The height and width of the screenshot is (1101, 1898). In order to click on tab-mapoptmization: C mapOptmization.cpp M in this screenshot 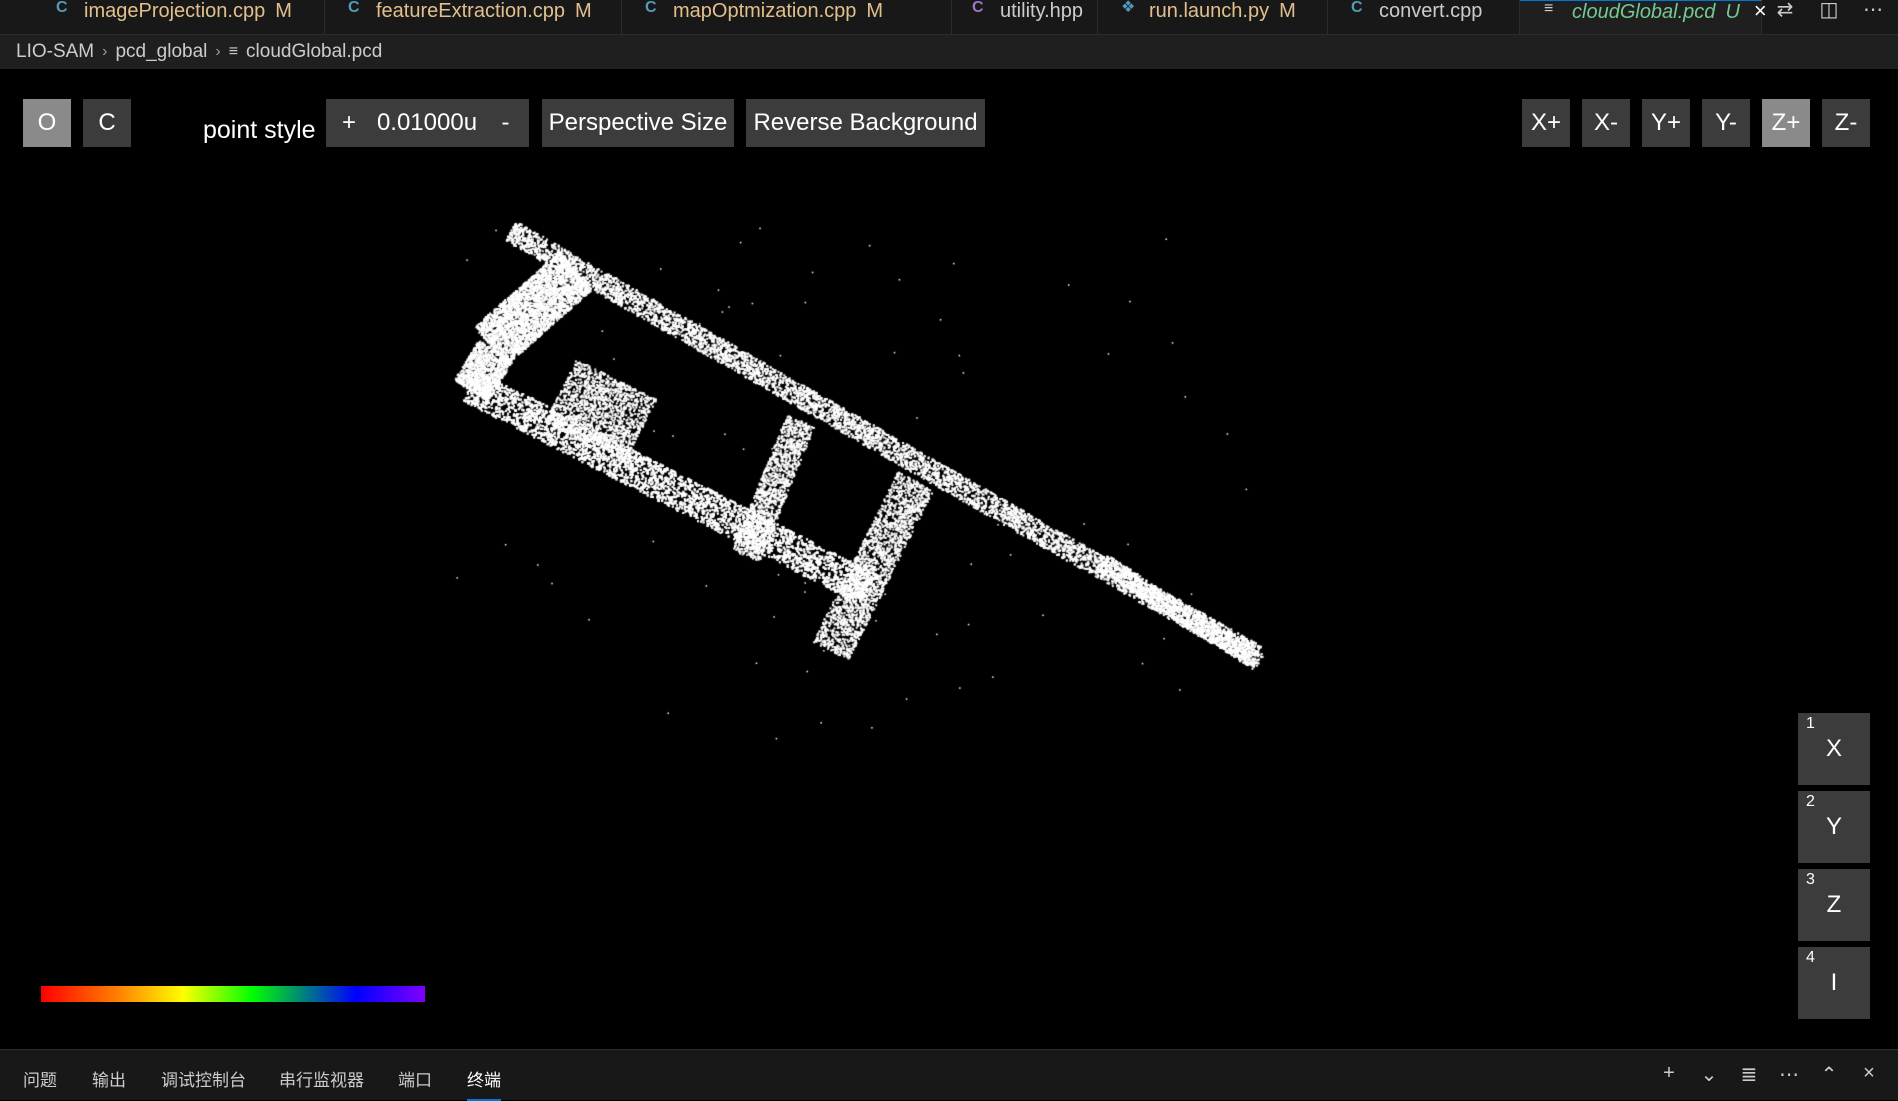, I will do `click(787, 17)`.